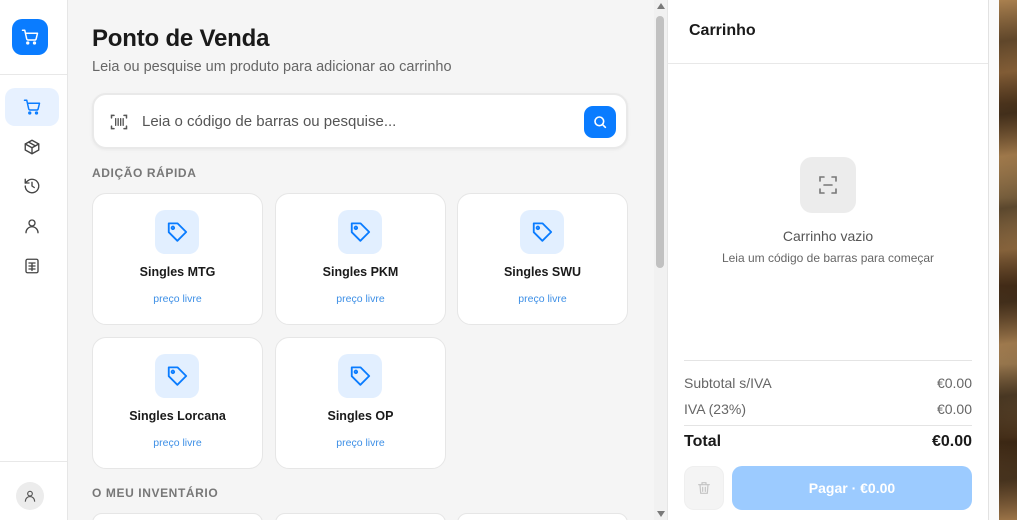 The width and height of the screenshot is (1017, 520). I want to click on card-name: Singles Lorcana, so click(177, 416).